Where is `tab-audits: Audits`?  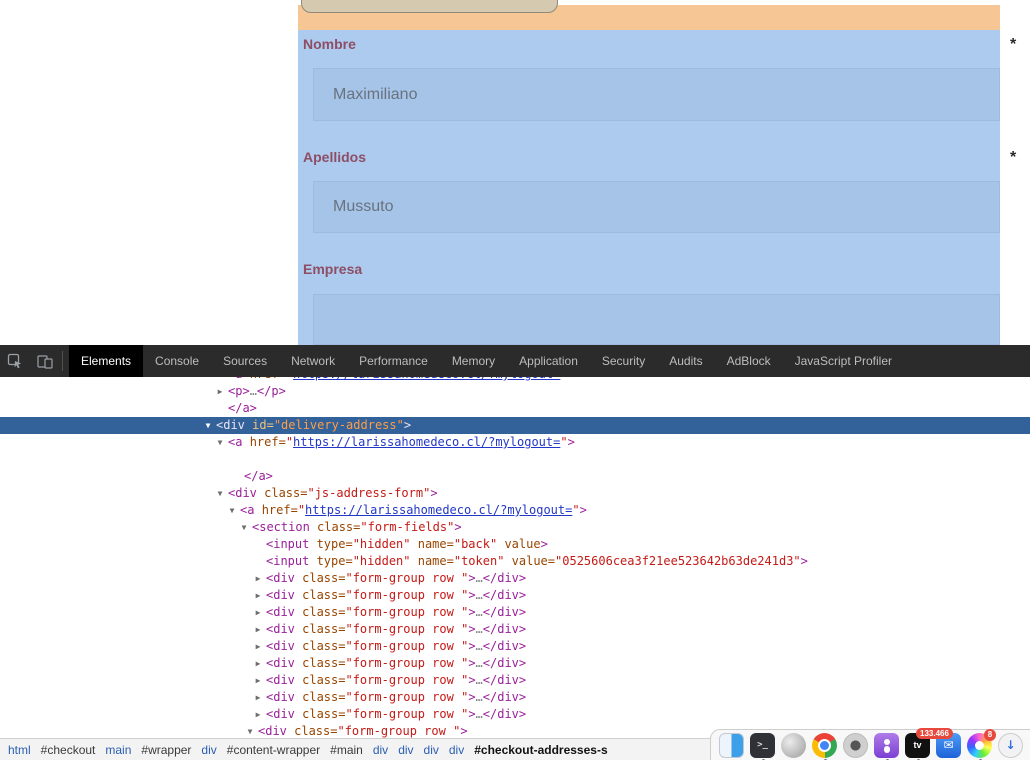 tab-audits: Audits is located at coordinates (685, 361).